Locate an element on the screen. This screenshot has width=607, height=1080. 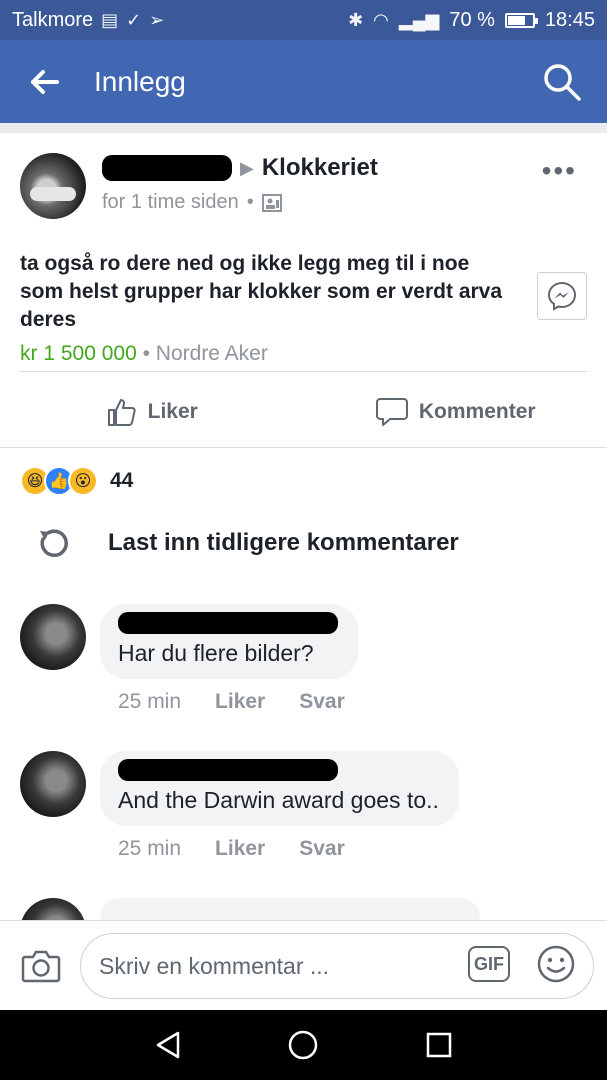
square-recents-icon is located at coordinates (439, 1045).